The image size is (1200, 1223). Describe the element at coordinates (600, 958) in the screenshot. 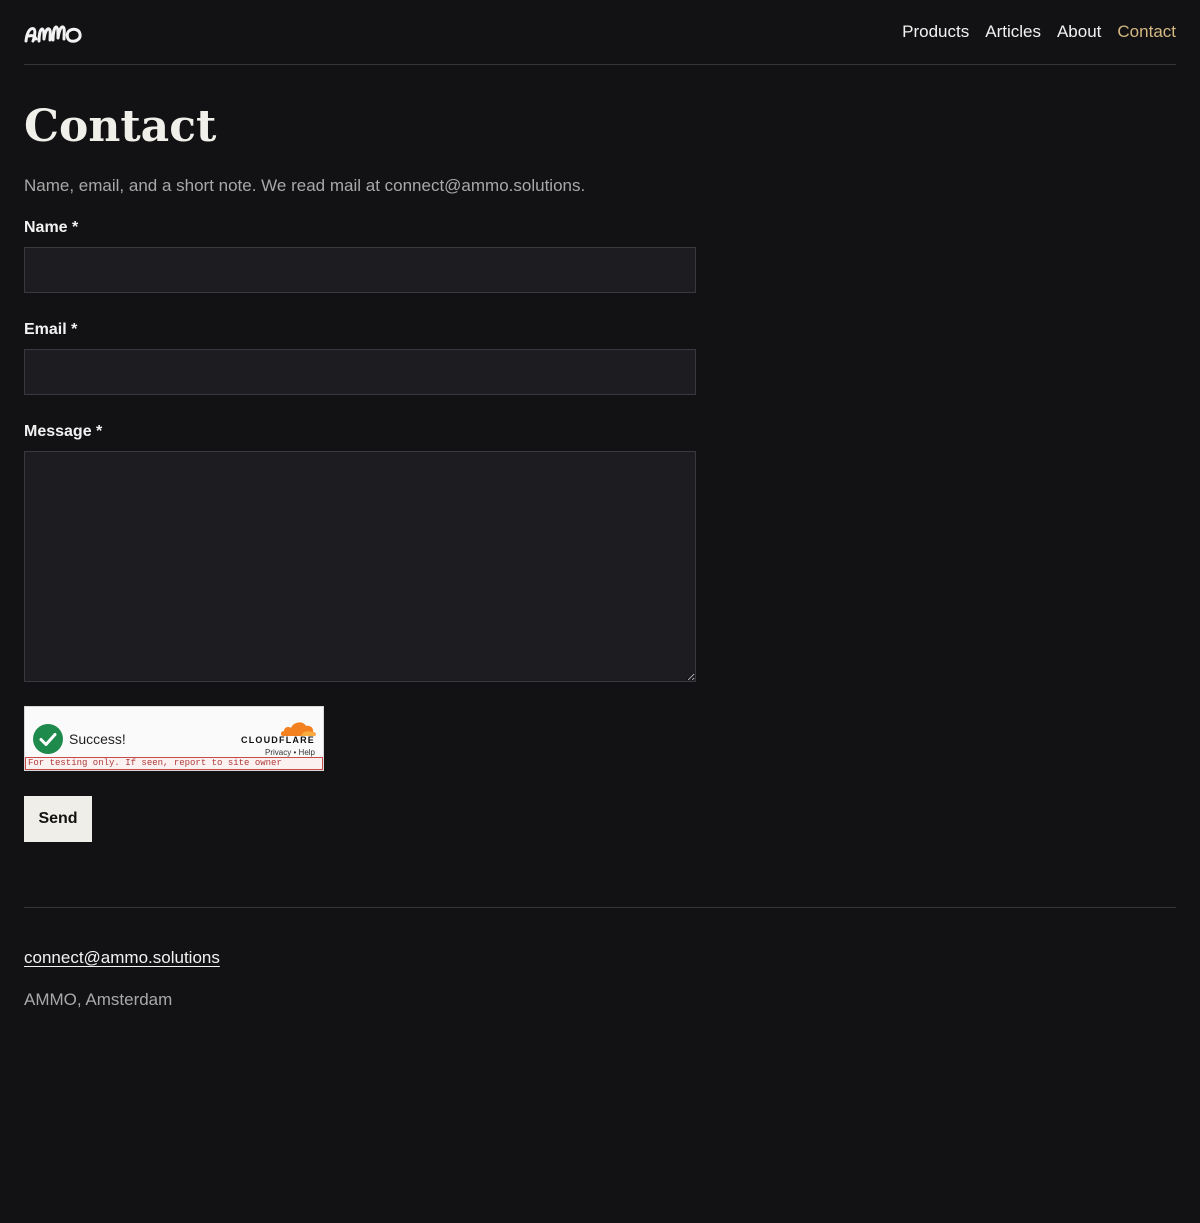

I see `site-footer: connect@ammo.solutions AMMO, Amsterdam` at that location.